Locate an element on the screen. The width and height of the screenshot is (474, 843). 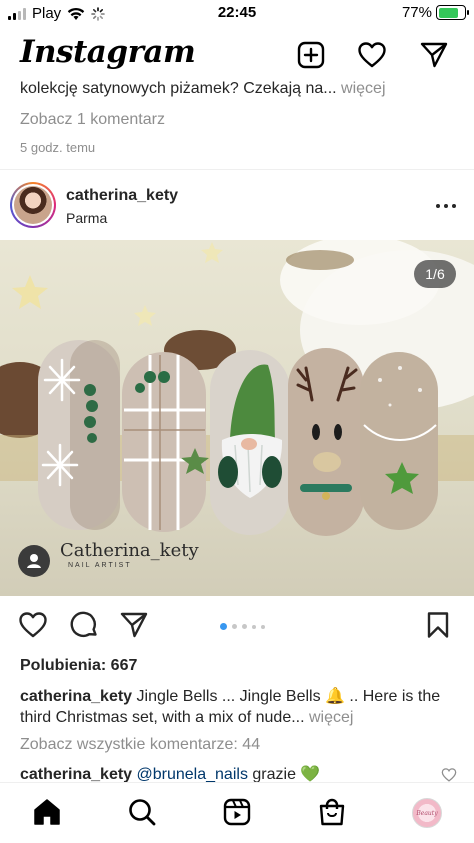
comment-like-icon is located at coordinates (449, 775).